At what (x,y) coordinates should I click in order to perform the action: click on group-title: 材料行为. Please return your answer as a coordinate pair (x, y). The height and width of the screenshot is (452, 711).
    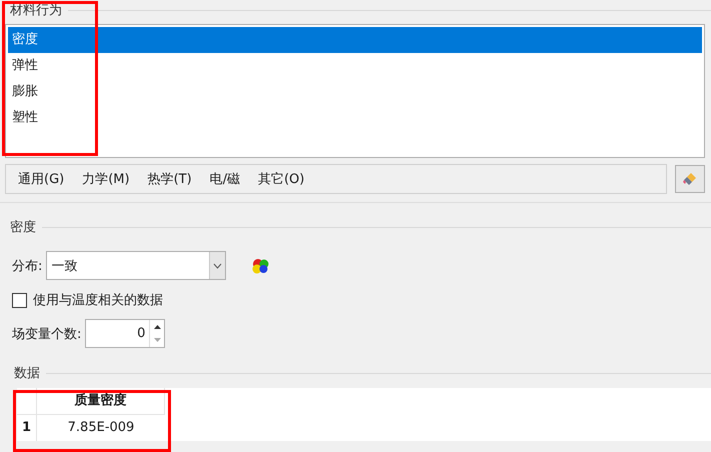
    Looking at the image, I should click on (36, 10).